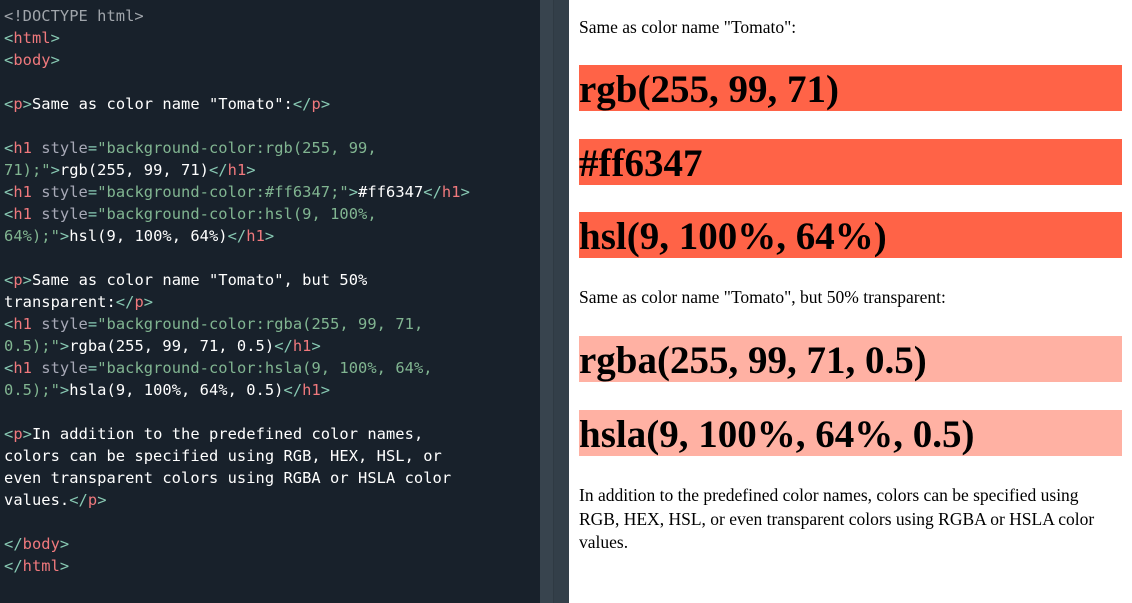 The image size is (1132, 603). What do you see at coordinates (237, 544) in the screenshot?
I see `code-line: </body>` at bounding box center [237, 544].